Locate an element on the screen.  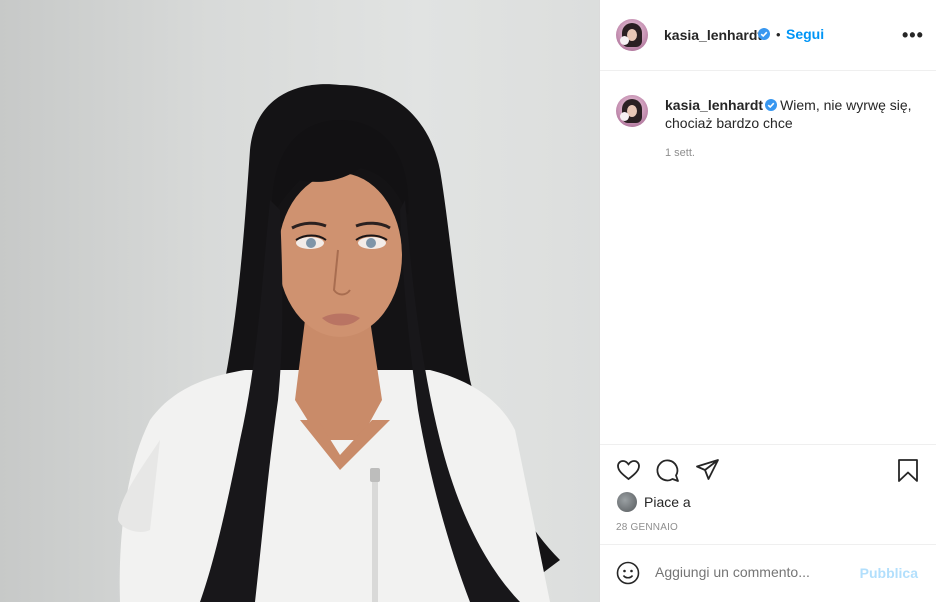
follow-button: Segui is located at coordinates (805, 34).